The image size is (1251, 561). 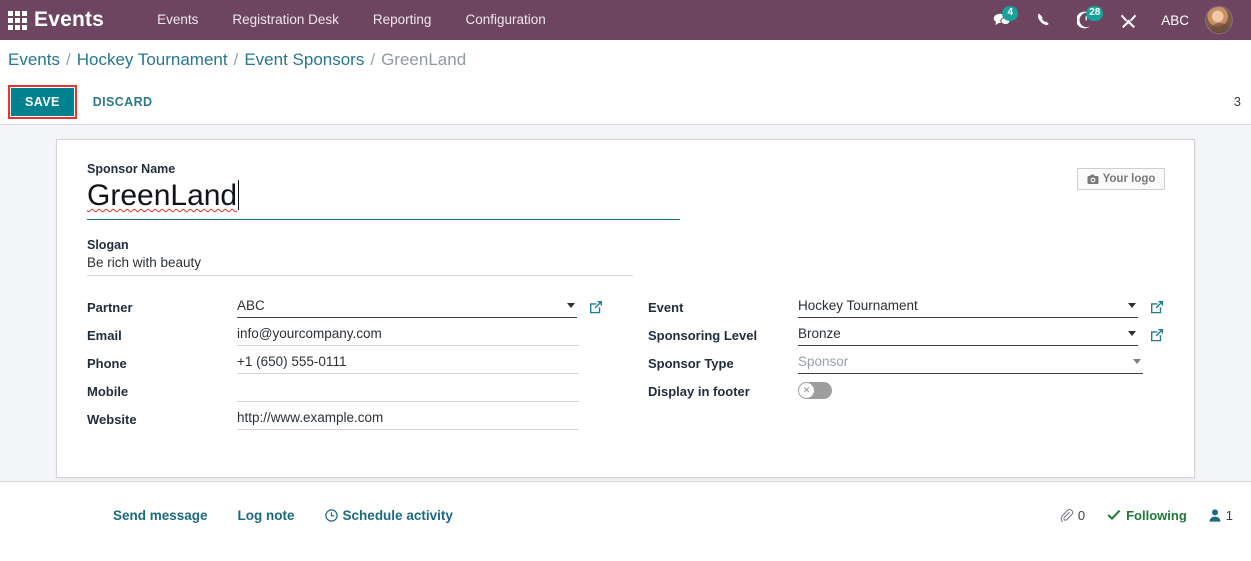 I want to click on toggle-knob-off-icon: ✕, so click(x=806, y=390).